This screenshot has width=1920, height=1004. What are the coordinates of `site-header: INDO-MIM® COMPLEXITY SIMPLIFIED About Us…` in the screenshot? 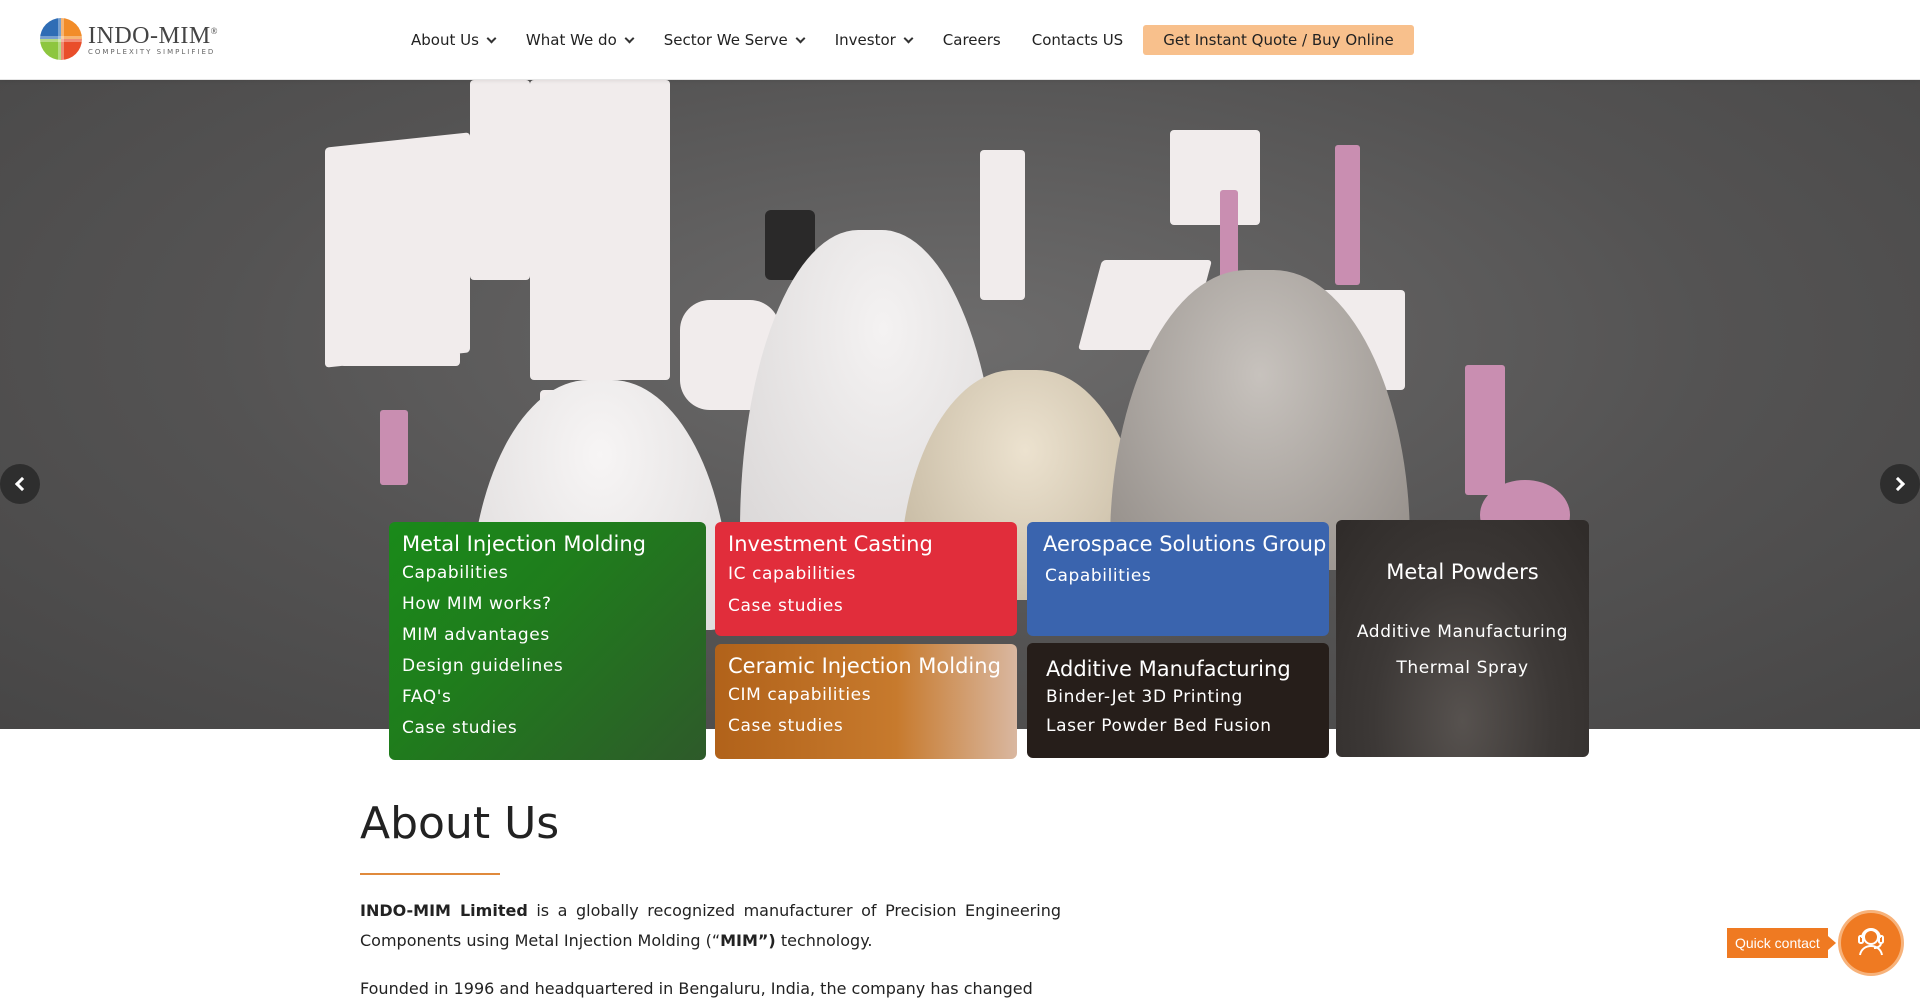 It's located at (960, 40).